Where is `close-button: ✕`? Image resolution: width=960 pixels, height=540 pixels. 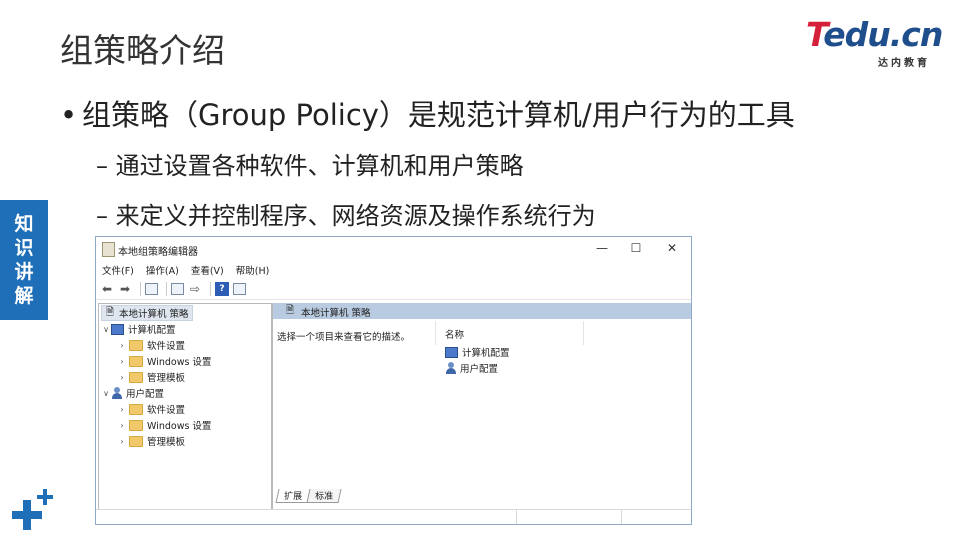
close-button: ✕ is located at coordinates (672, 248).